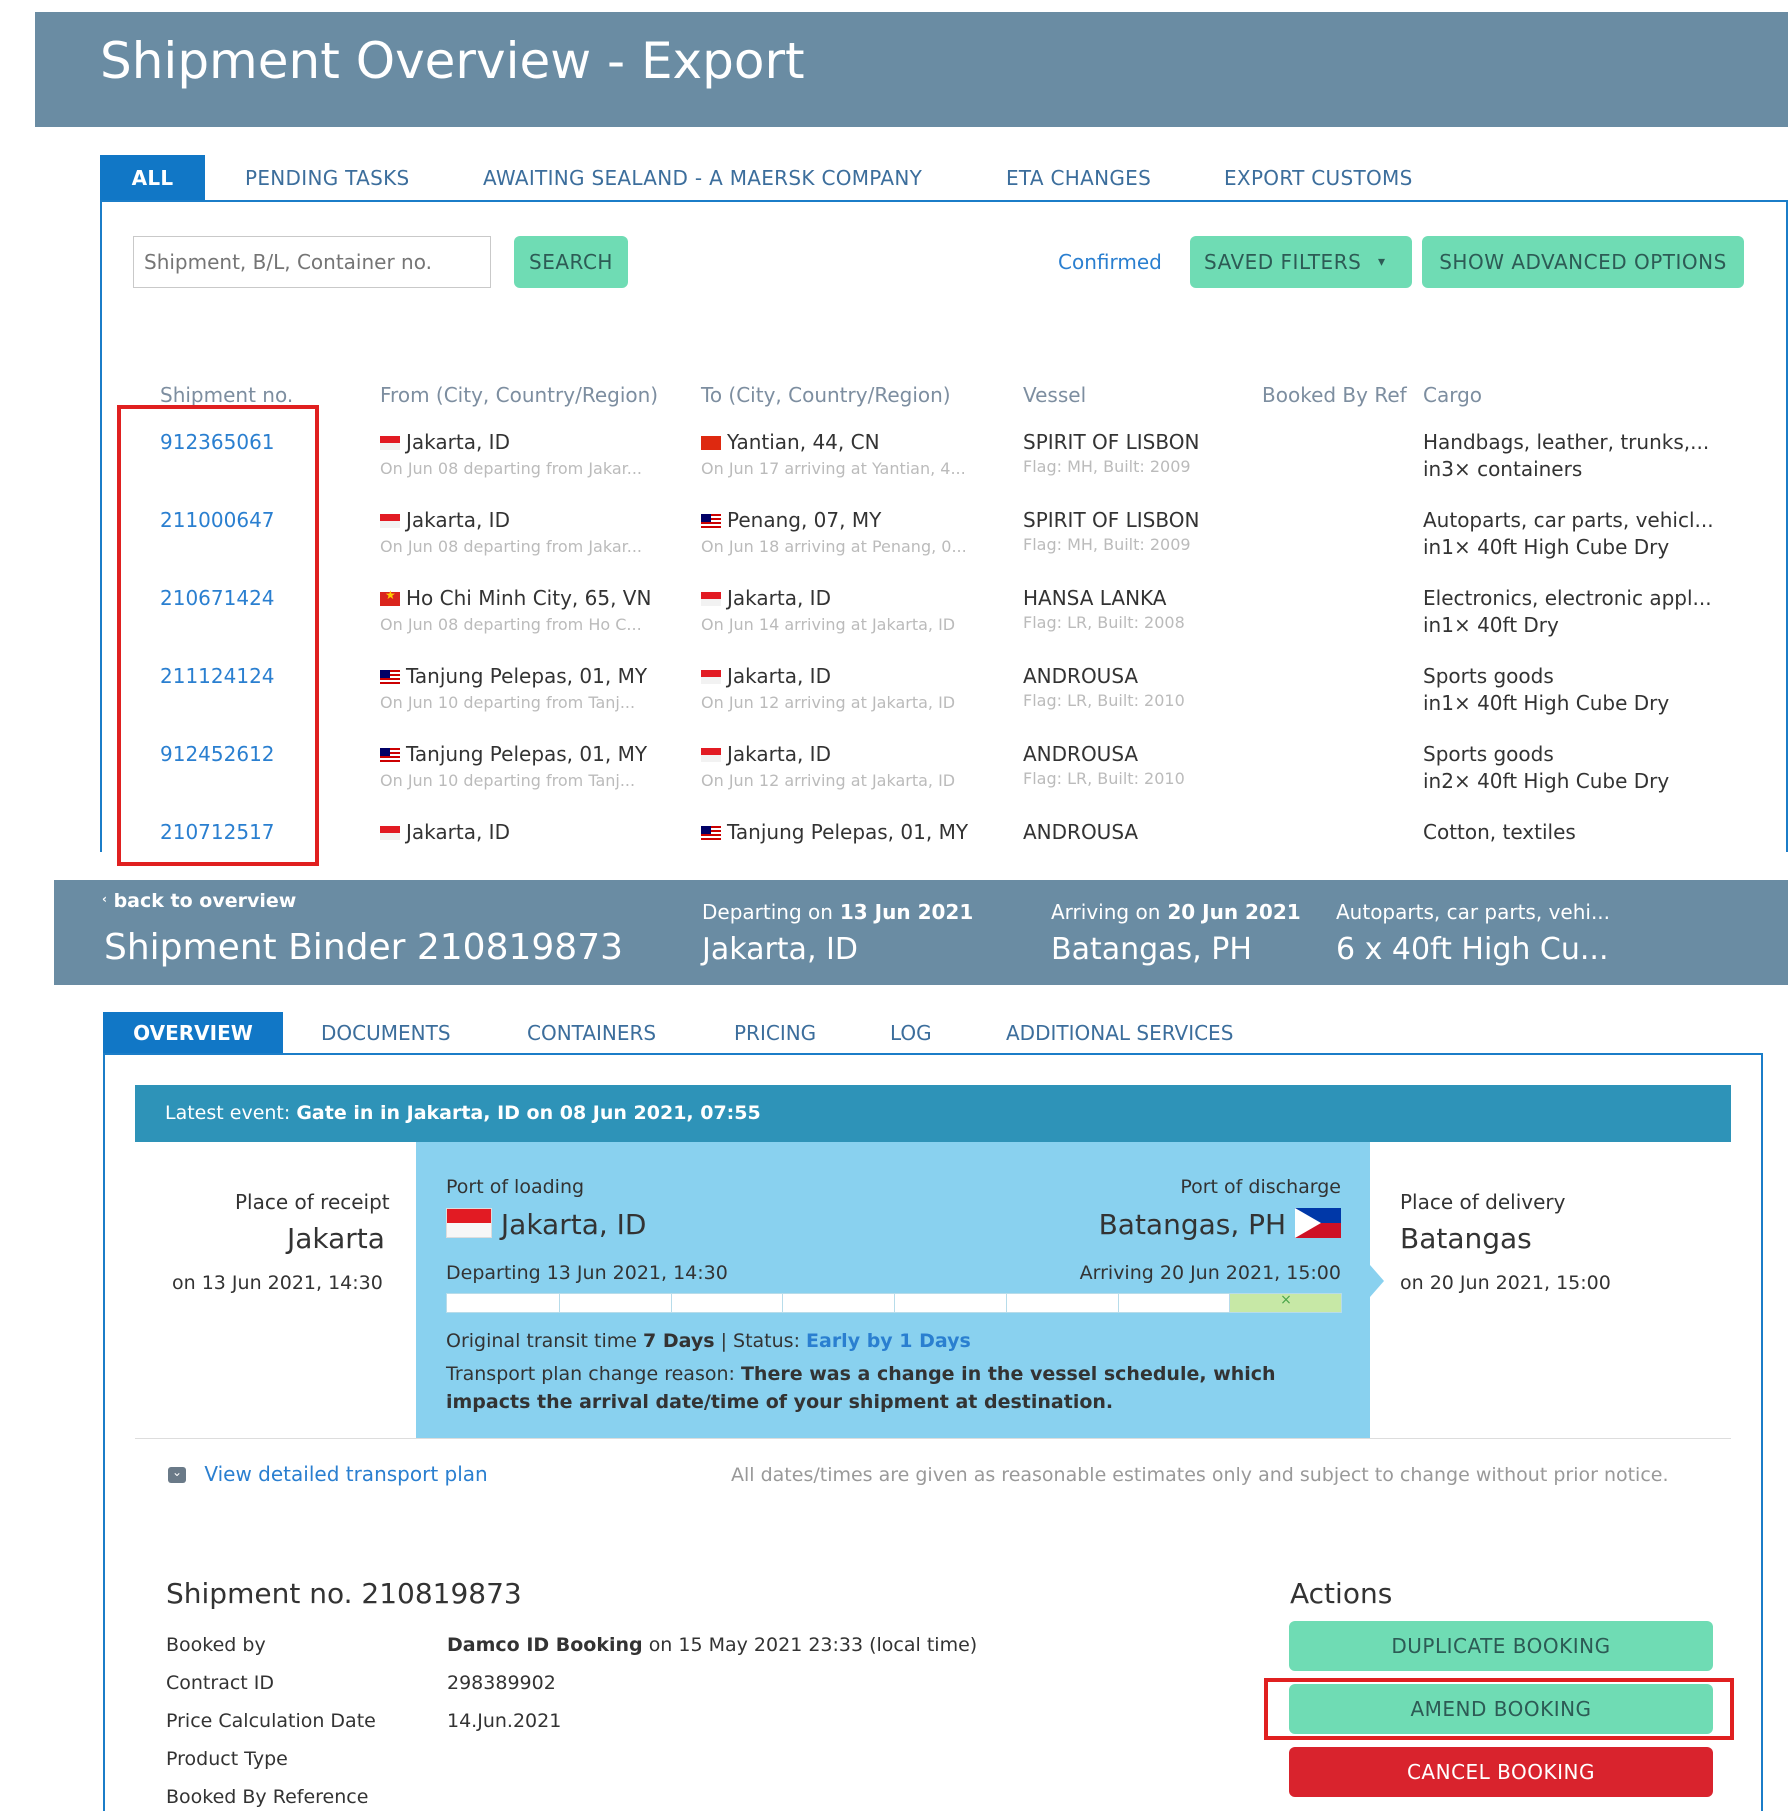 The width and height of the screenshot is (1788, 1811). I want to click on tab-eta-changes: ETA CHANGES, so click(1078, 178).